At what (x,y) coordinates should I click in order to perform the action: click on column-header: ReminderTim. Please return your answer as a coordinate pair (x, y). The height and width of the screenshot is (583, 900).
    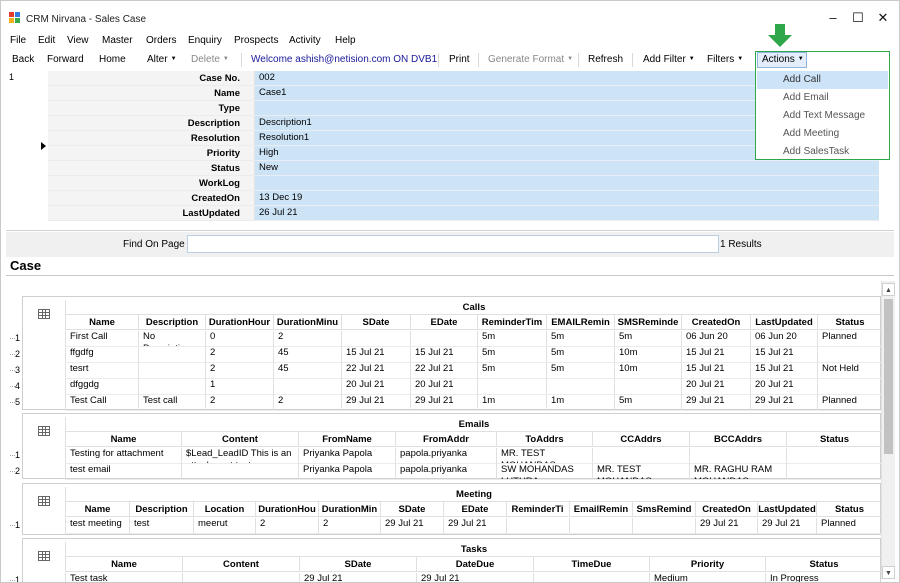
    Looking at the image, I should click on (511, 322).